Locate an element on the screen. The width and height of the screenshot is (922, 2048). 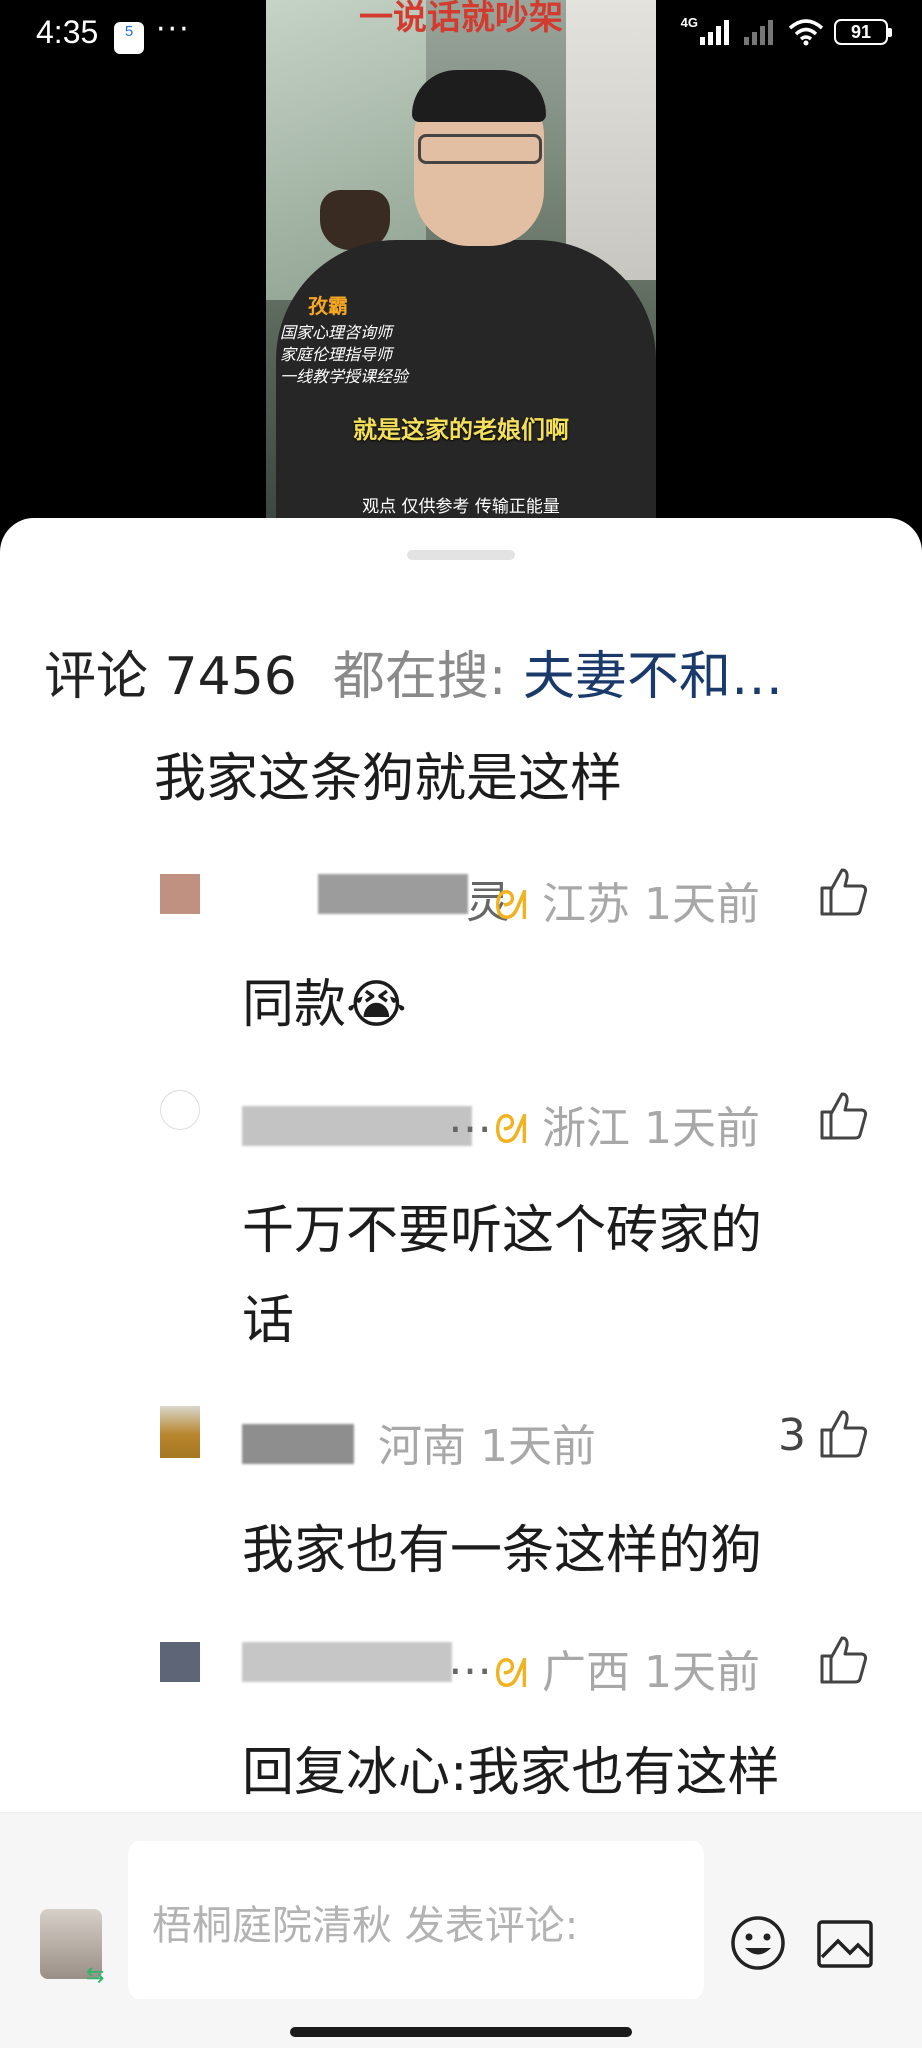
credential-line: 家庭伦理指导师 is located at coordinates (336, 354).